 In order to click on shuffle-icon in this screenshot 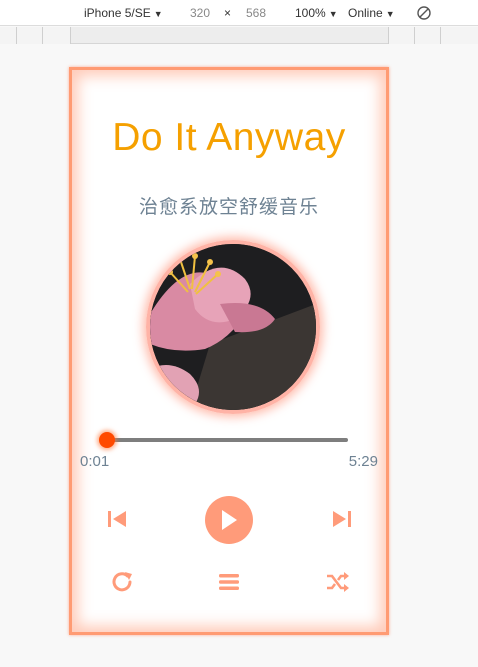, I will do `click(338, 582)`.